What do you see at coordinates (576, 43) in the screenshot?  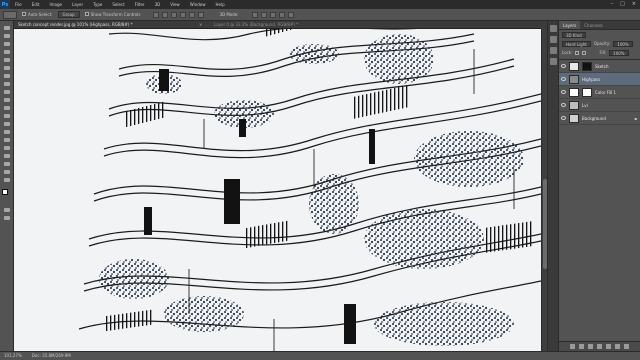 I see `blend-mode-dropdown: Hard Light` at bounding box center [576, 43].